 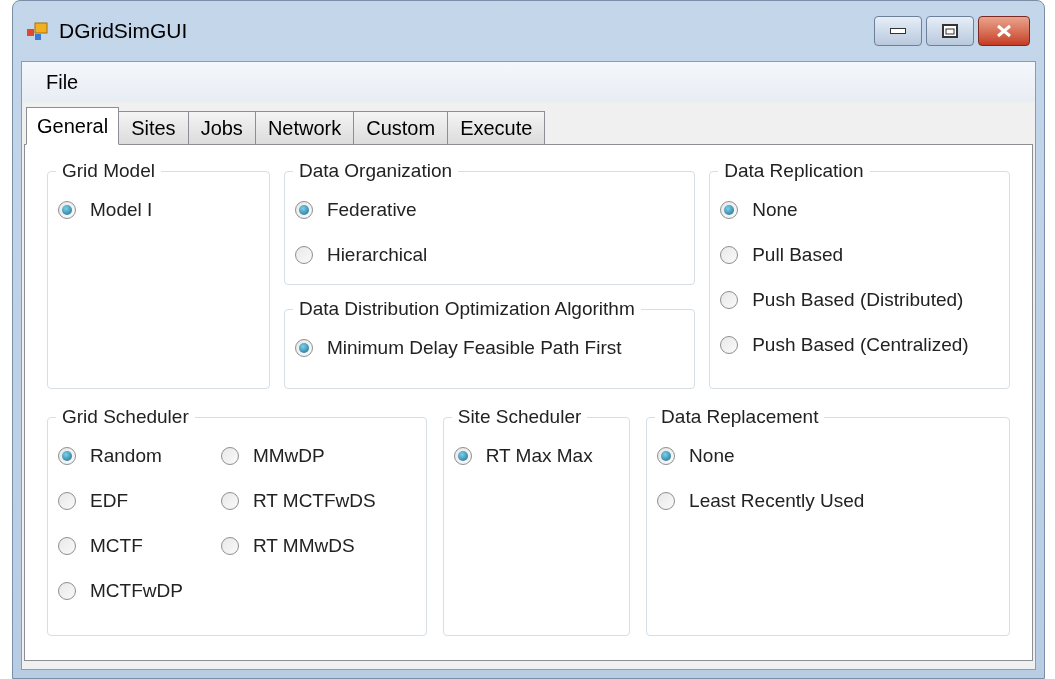 I want to click on app-icon, so click(x=38, y=31).